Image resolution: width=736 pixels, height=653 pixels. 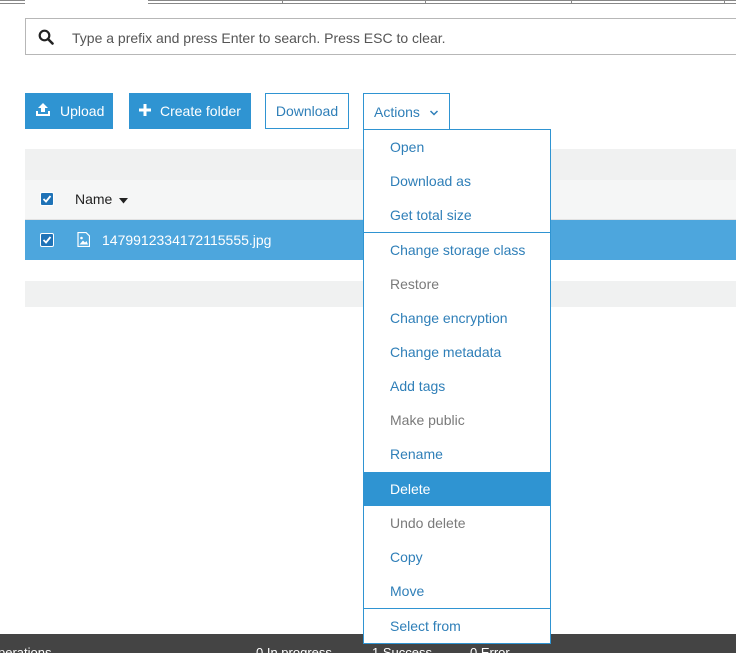 I want to click on name-column-header: Name, so click(x=102, y=199).